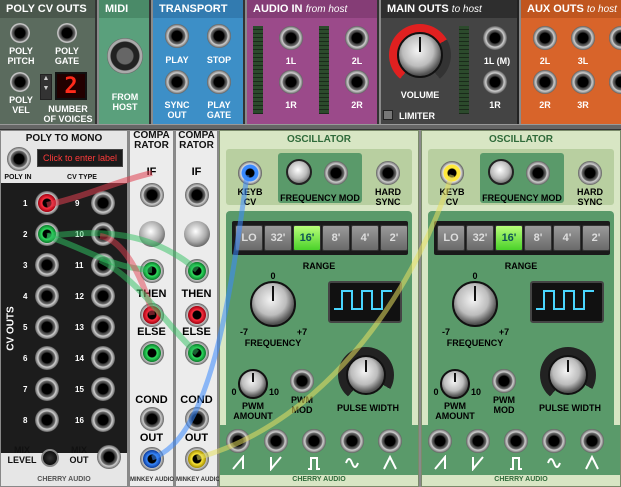  I want to click on midi-din-jack, so click(125, 56).